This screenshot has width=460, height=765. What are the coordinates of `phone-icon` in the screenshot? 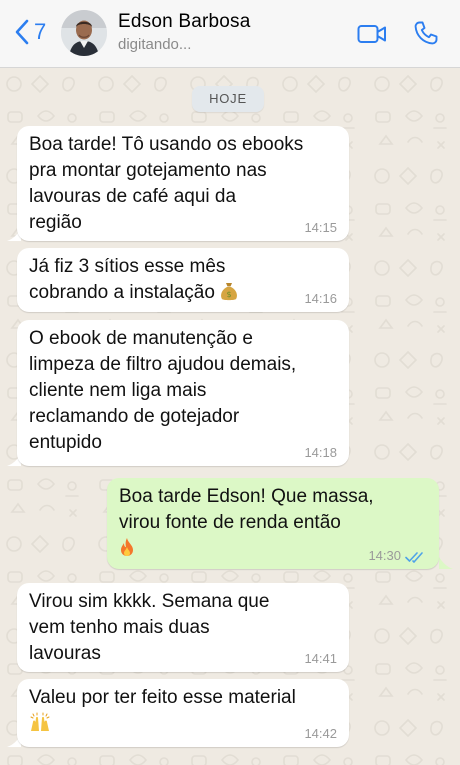 It's located at (426, 33).